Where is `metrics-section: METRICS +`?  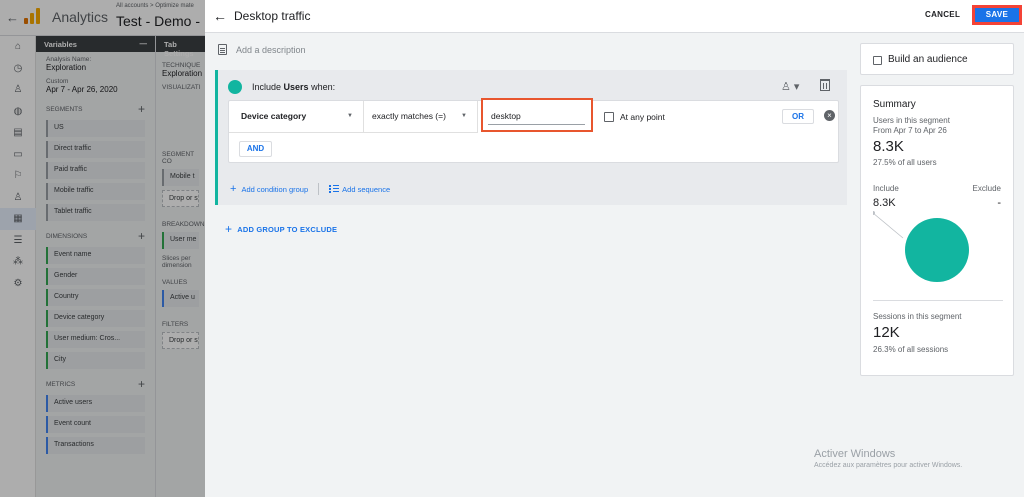
metrics-section: METRICS + is located at coordinates (95, 384).